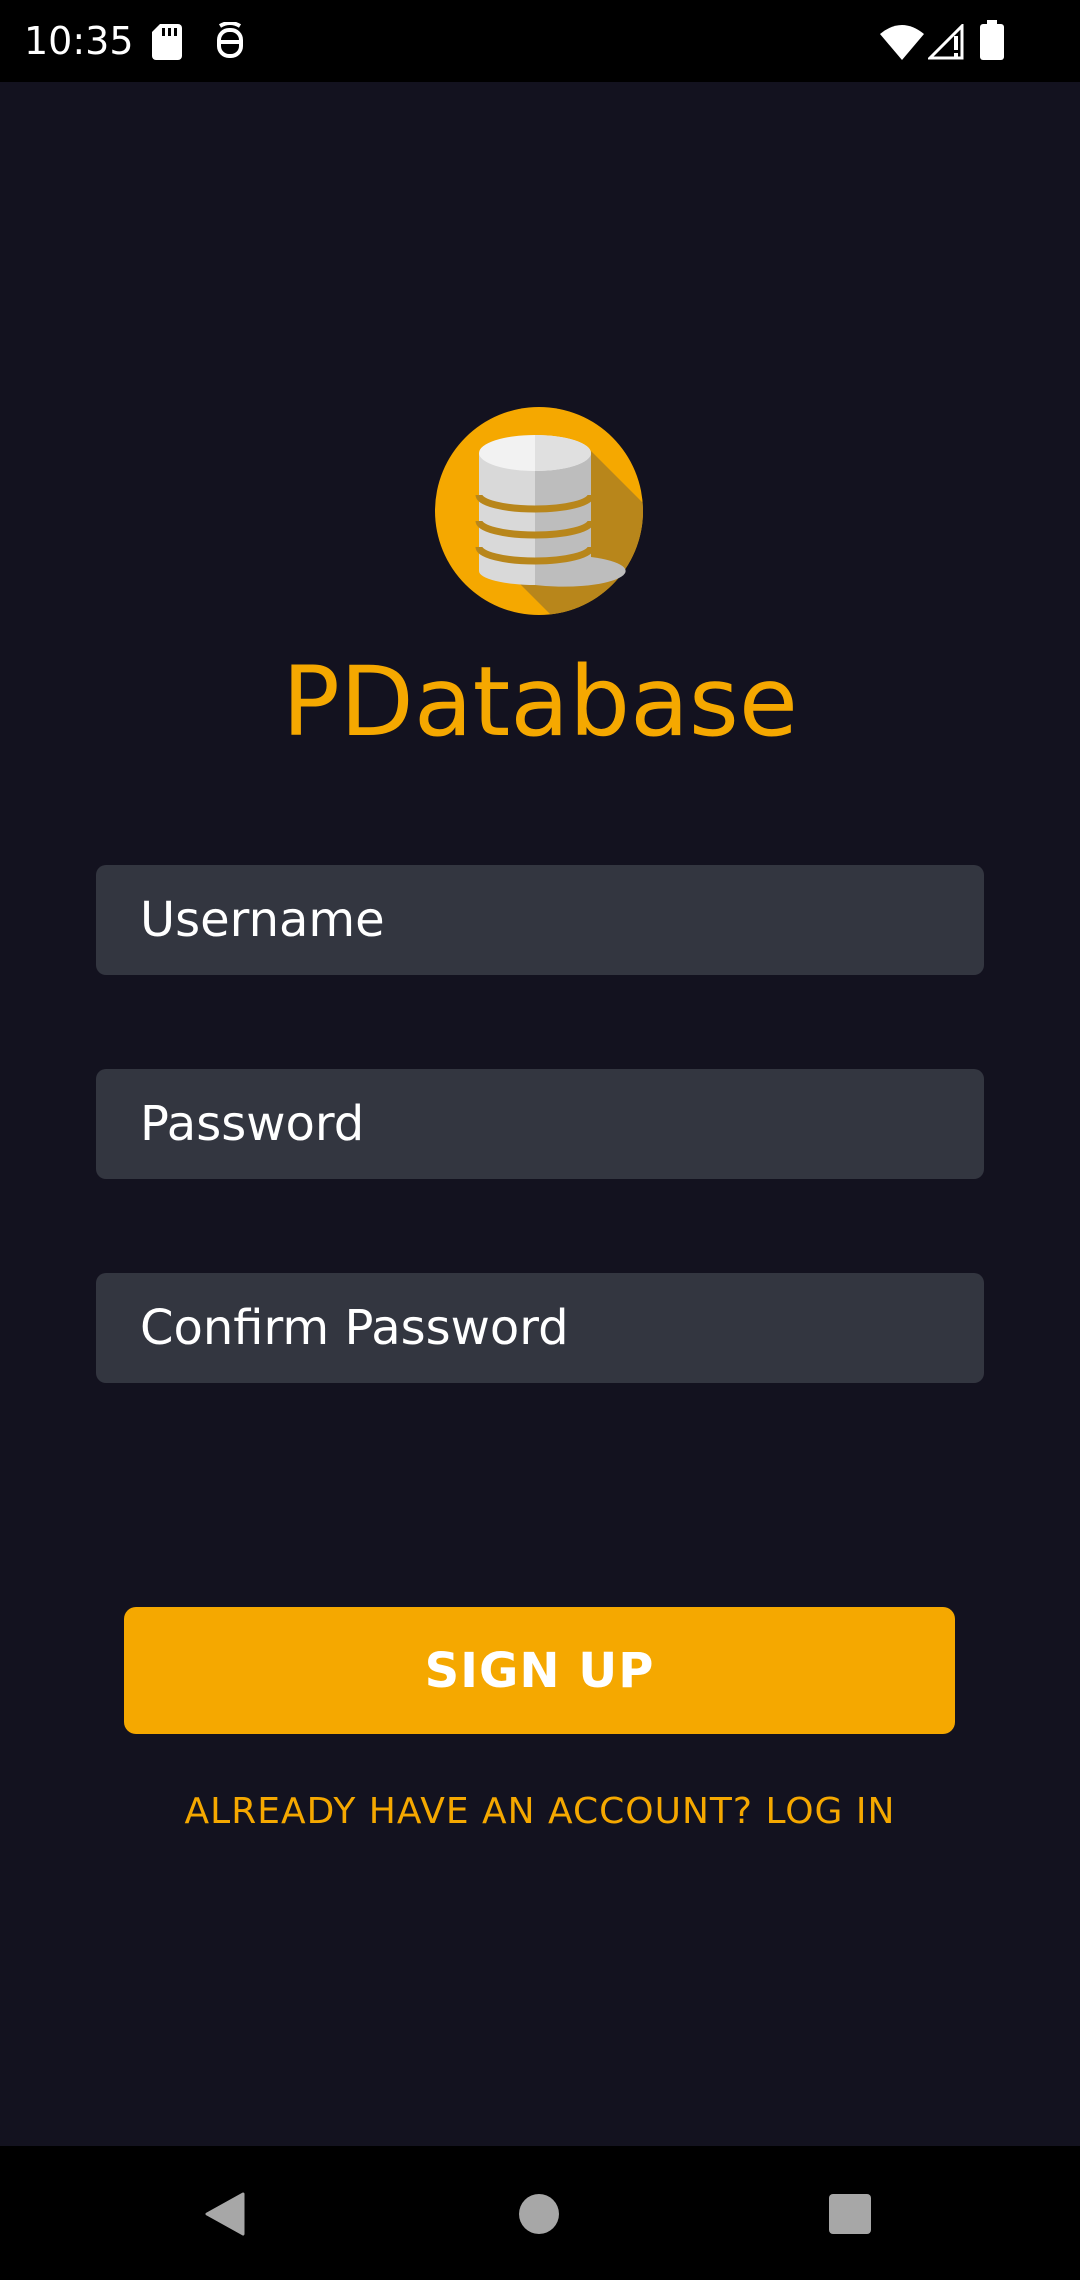 This screenshot has width=1080, height=2280. What do you see at coordinates (230, 42) in the screenshot?
I see `notification-app-icon` at bounding box center [230, 42].